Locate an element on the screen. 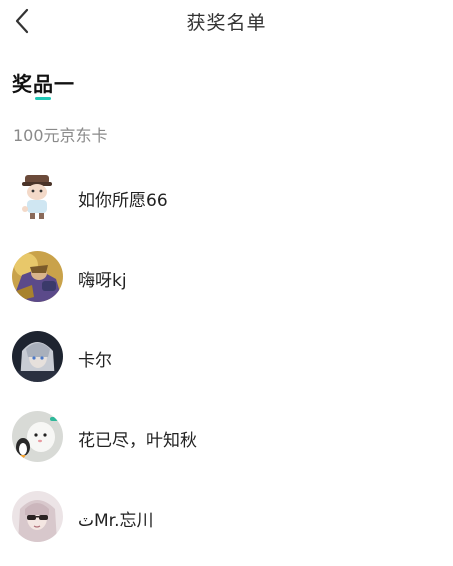 This screenshot has height=566, width=453. winner-name: 如你所愿66 is located at coordinates (123, 201).